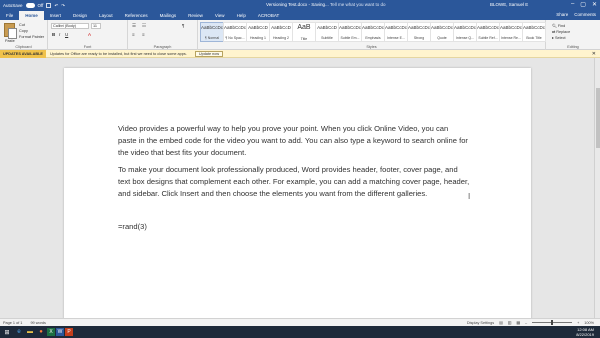  Describe the element at coordinates (526, 323) in the screenshot. I see `zoom-out-icon: –` at that location.